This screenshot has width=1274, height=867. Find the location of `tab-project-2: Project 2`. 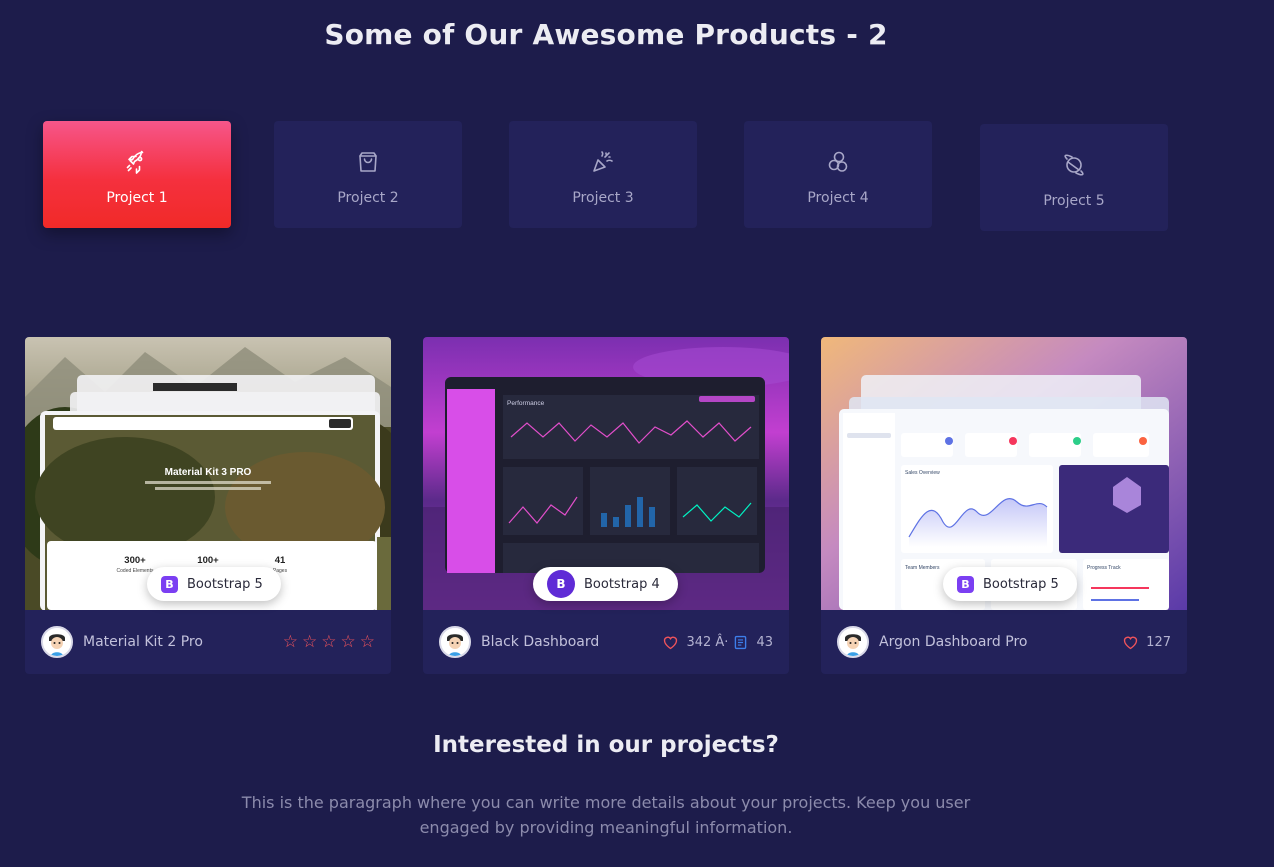

tab-project-2: Project 2 is located at coordinates (368, 174).